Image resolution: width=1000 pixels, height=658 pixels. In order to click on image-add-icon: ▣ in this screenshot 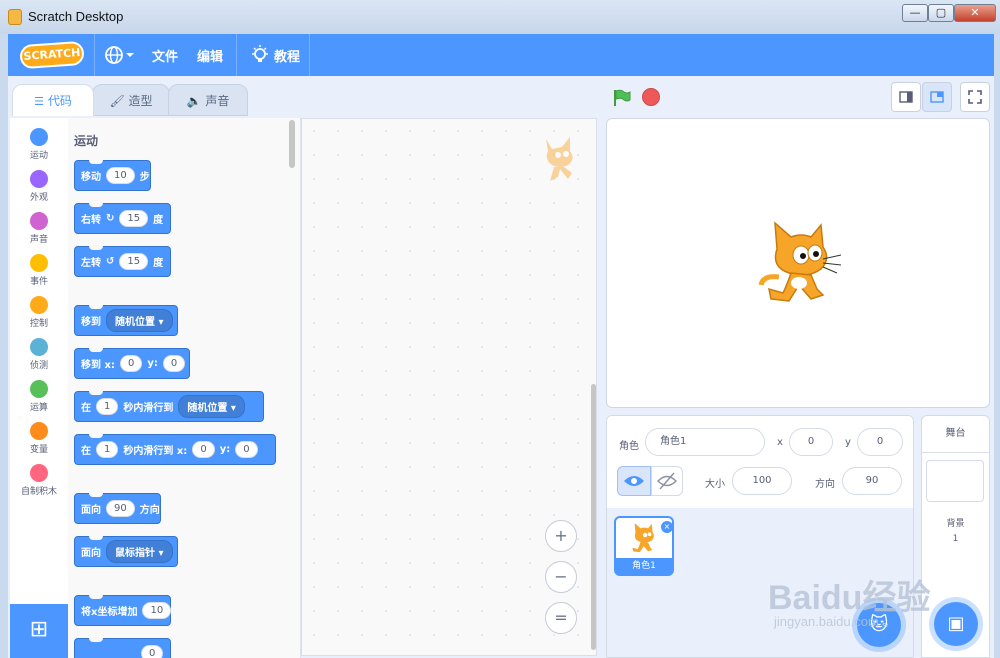, I will do `click(956, 623)`.